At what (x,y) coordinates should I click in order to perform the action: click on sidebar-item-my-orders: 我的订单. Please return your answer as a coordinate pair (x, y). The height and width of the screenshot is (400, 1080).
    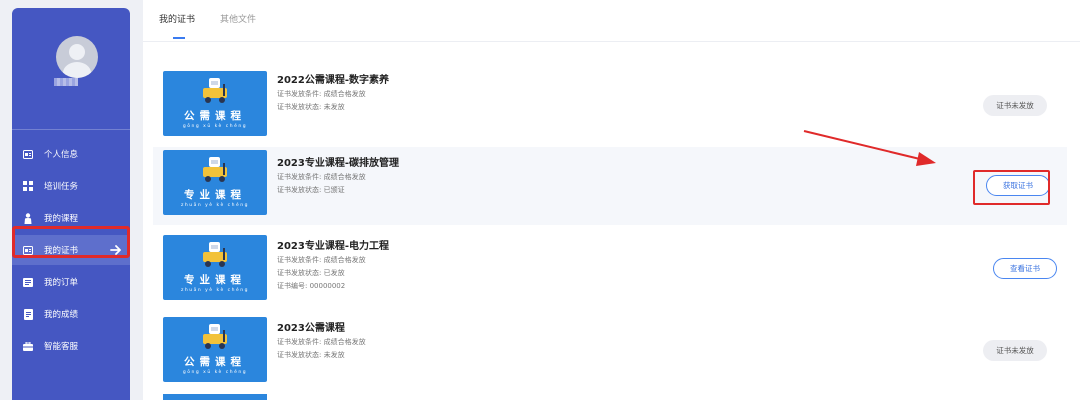
    Looking at the image, I should click on (71, 282).